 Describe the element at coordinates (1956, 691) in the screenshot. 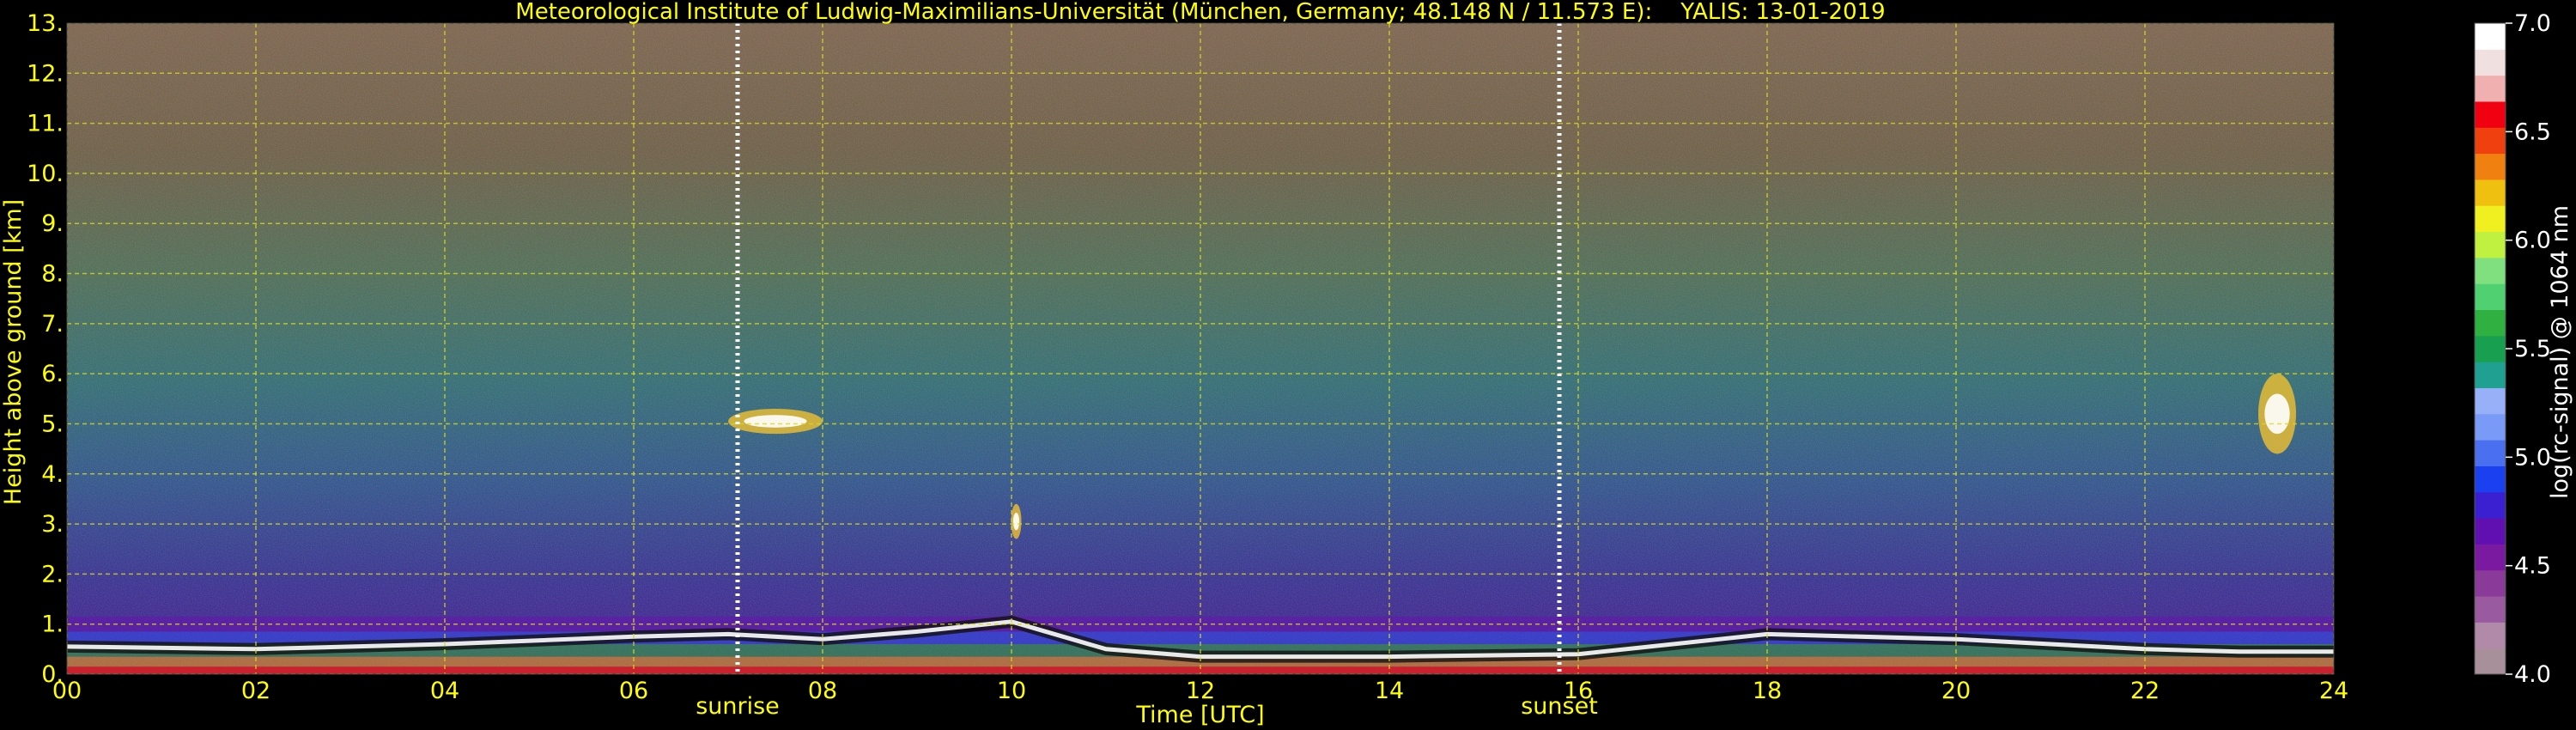

I see `x-tick-label: 20` at that location.